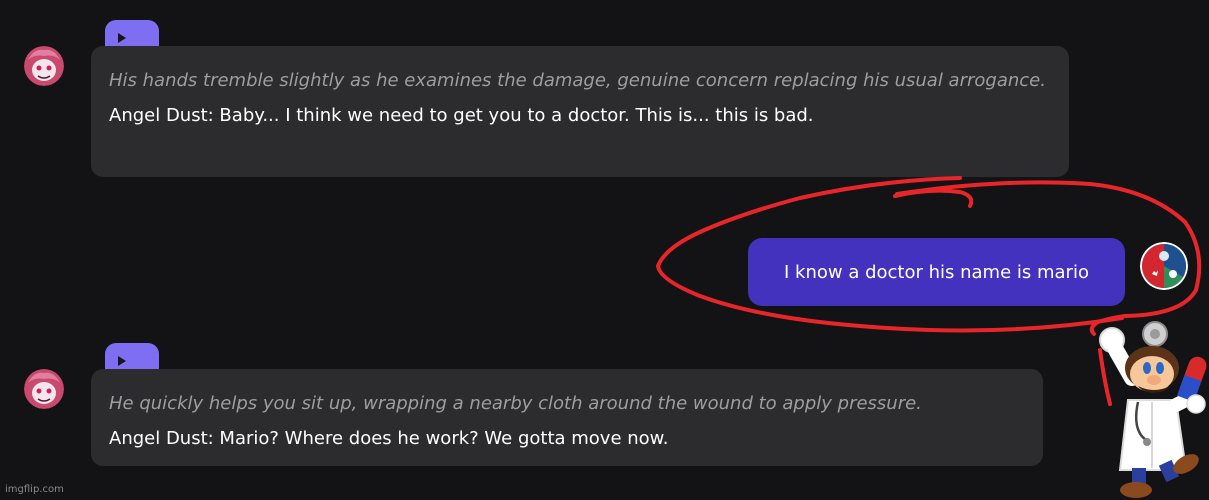  I want to click on user-avatar-emblem, so click(1164, 266).